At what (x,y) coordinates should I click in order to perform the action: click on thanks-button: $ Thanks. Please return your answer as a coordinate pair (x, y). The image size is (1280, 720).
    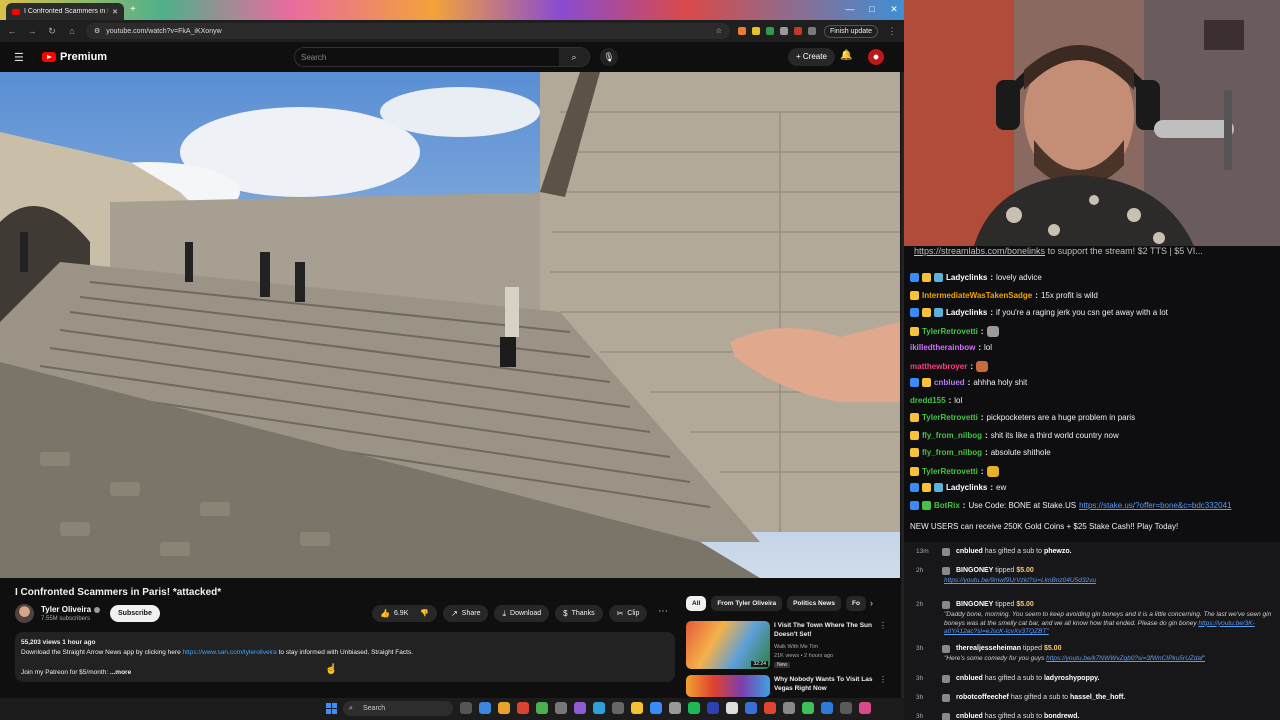
    Looking at the image, I should click on (579, 613).